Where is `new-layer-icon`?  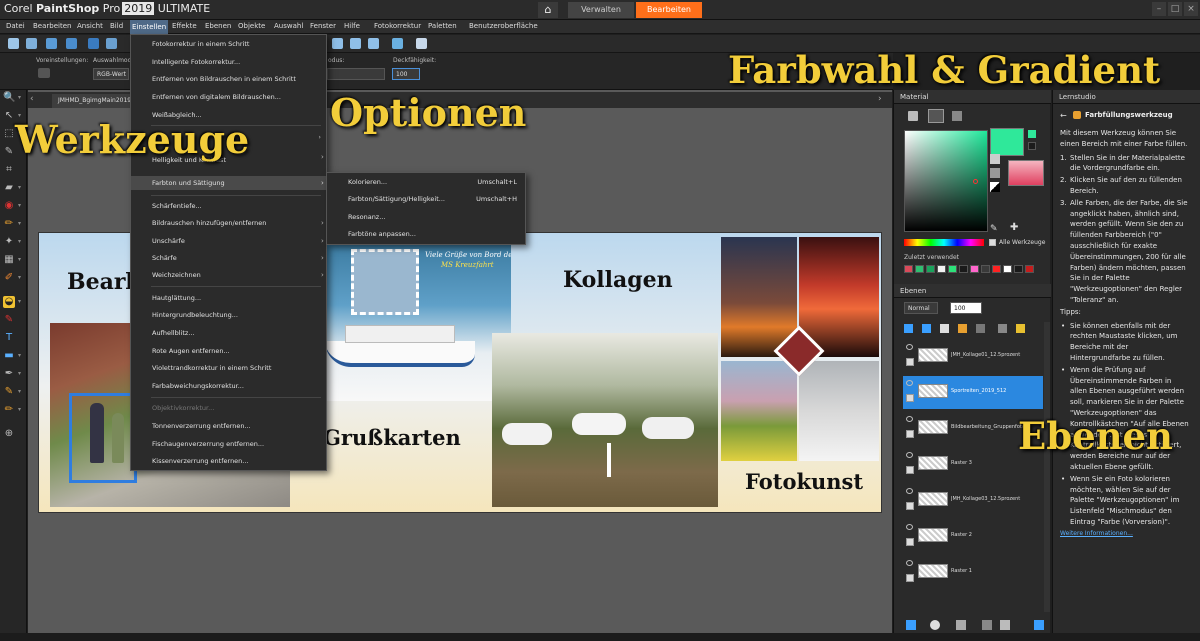 new-layer-icon is located at coordinates (908, 328).